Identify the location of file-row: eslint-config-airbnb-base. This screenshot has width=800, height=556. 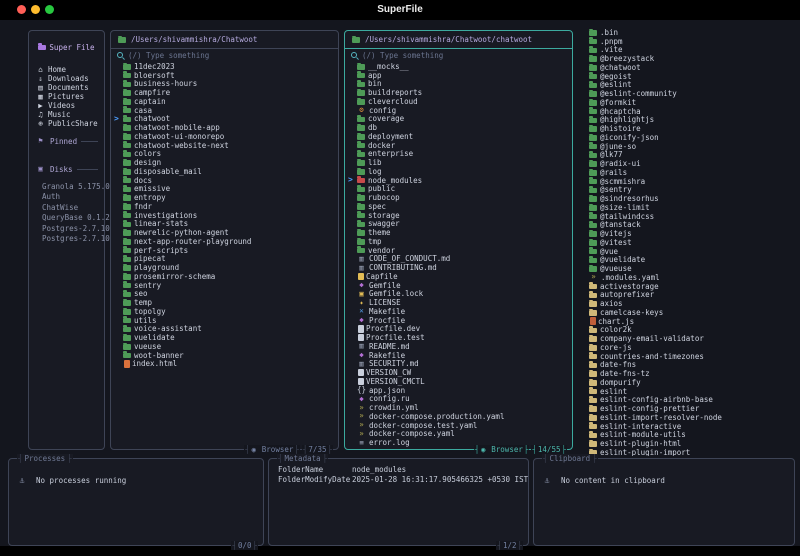
(686, 399).